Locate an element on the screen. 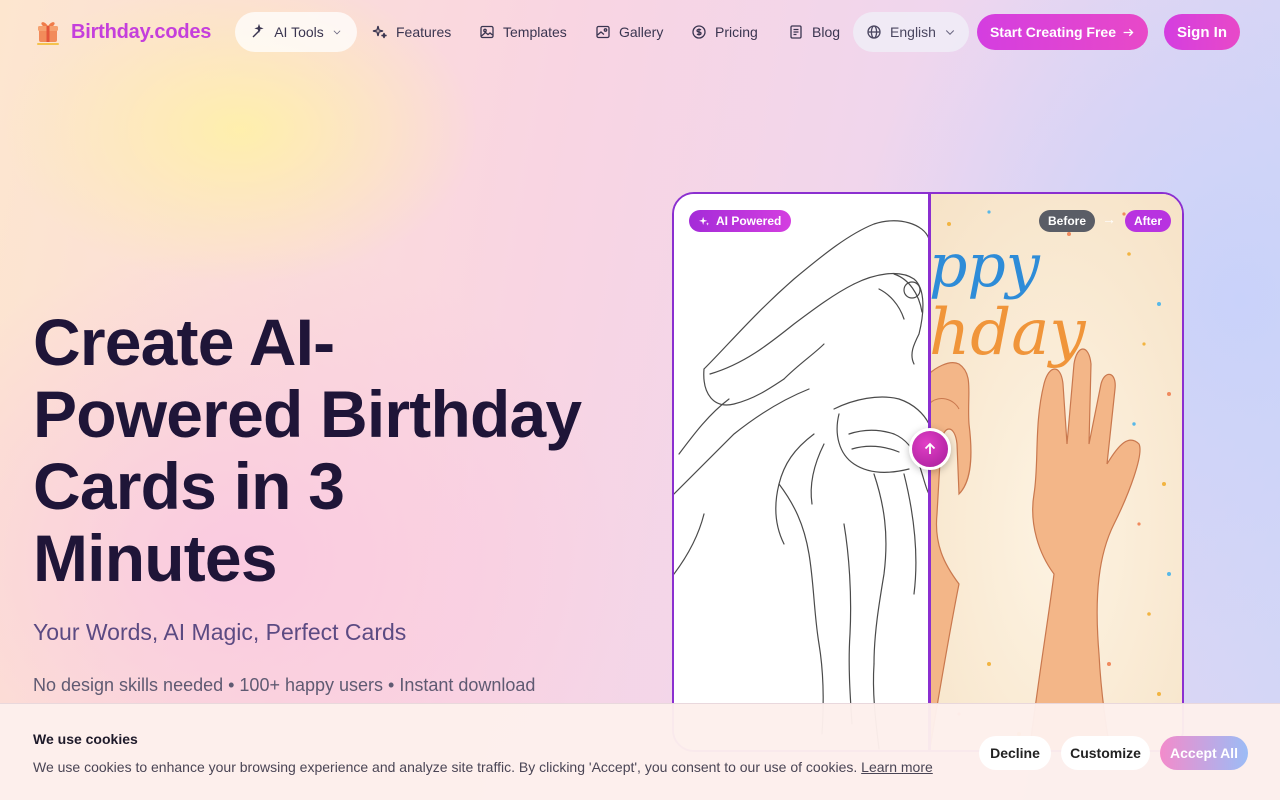 This screenshot has height=800, width=1280. arrow-up-icon is located at coordinates (930, 448).